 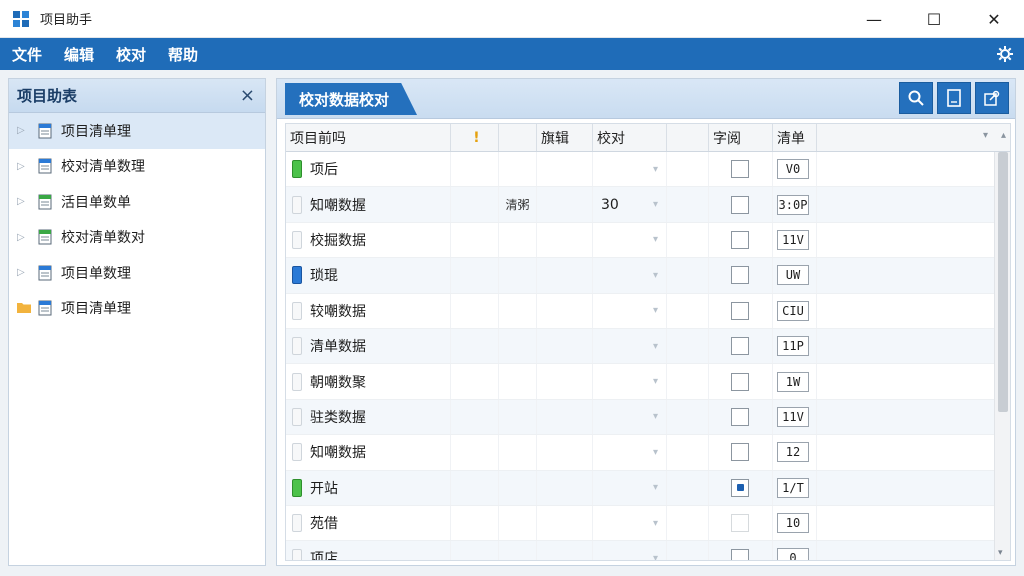 I want to click on scrollbar-thumb, so click(x=1003, y=282).